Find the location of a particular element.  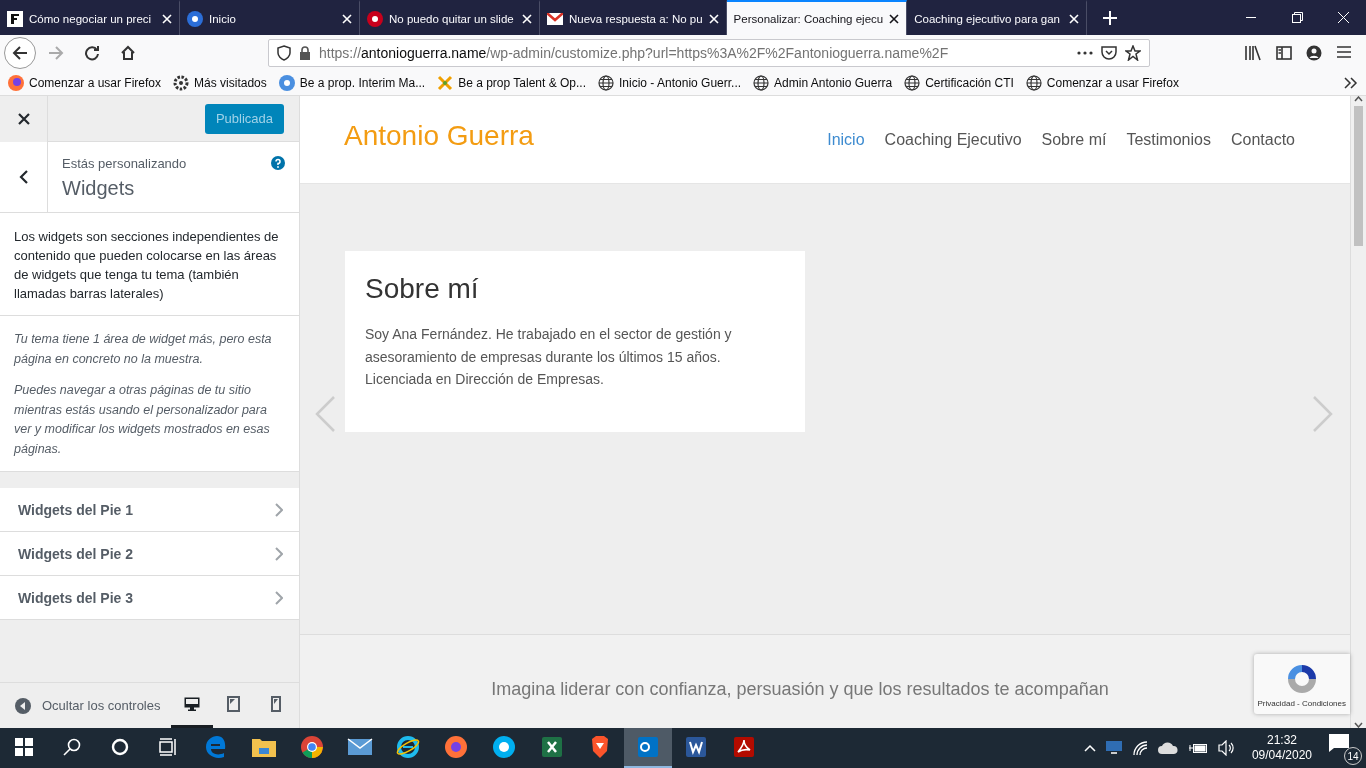

bookmark: Certificación CTI is located at coordinates (959, 83).